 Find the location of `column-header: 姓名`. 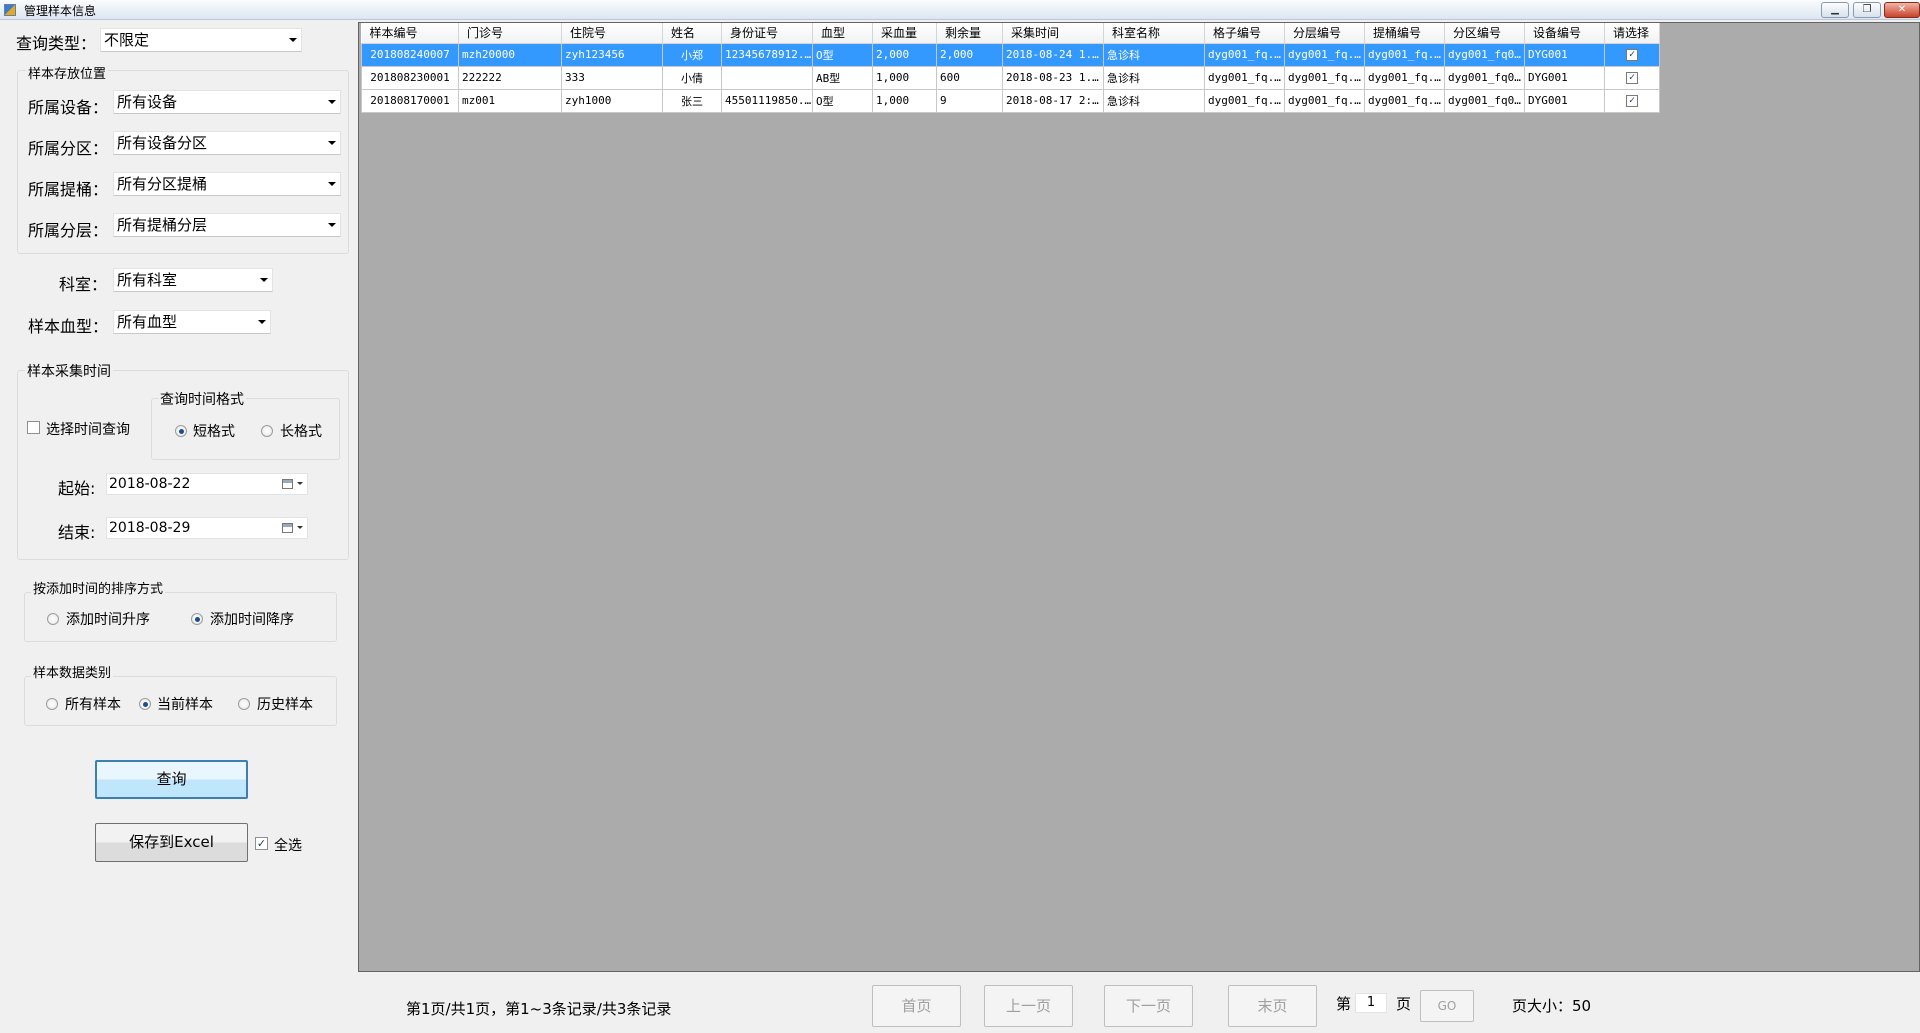

column-header: 姓名 is located at coordinates (692, 33).